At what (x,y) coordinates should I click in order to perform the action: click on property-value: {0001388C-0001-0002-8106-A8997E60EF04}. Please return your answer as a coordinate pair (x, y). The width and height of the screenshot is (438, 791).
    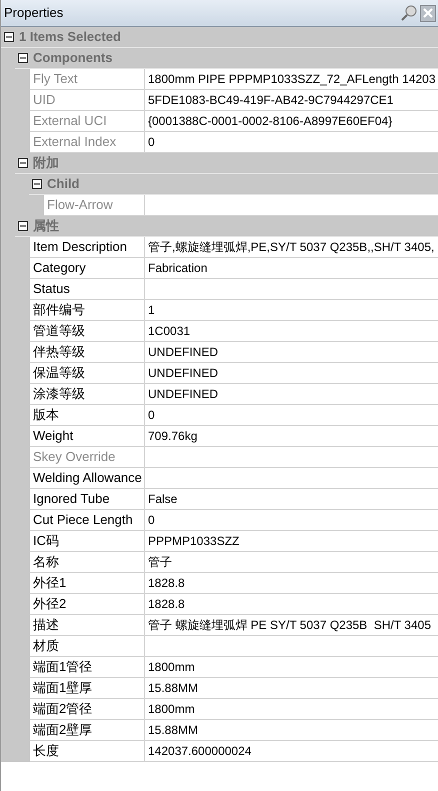
    Looking at the image, I should click on (291, 121).